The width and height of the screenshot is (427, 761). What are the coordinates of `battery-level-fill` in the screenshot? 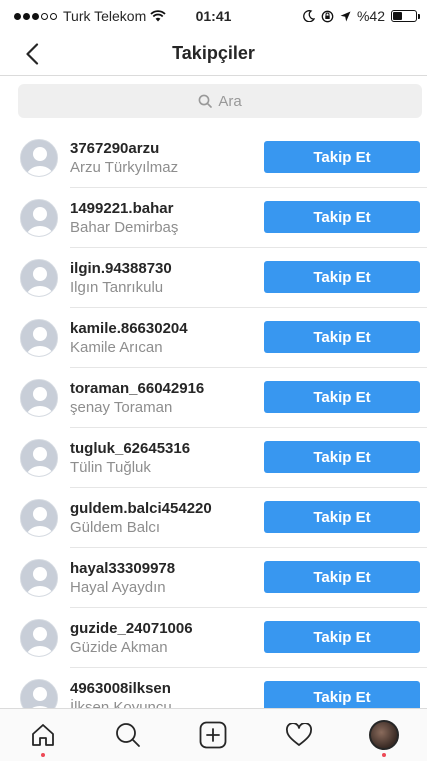 It's located at (398, 16).